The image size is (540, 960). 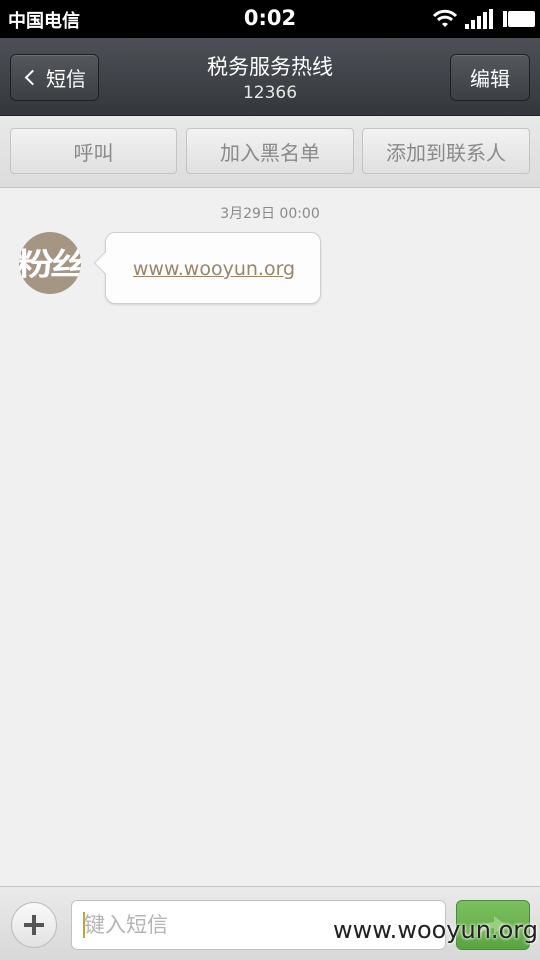 I want to click on signal-strength-icon, so click(x=479, y=19).